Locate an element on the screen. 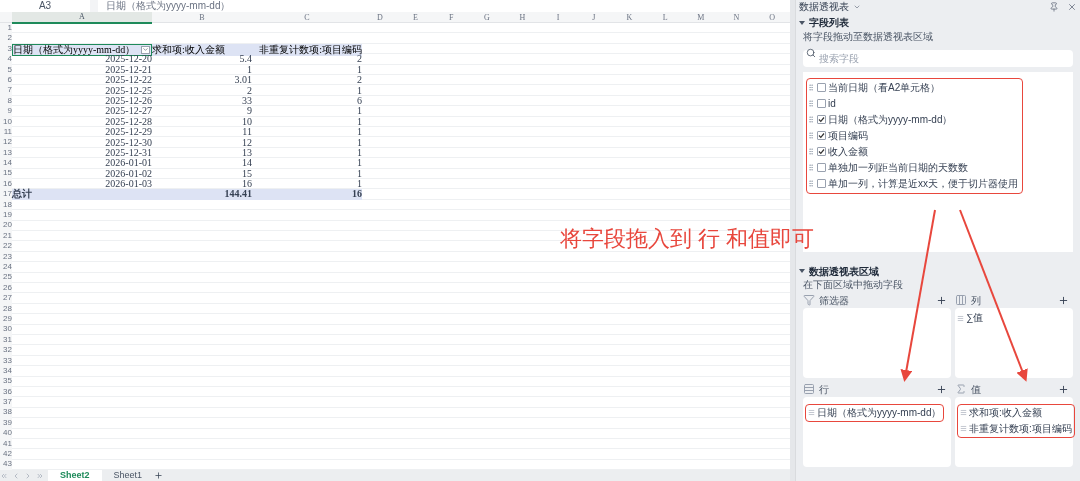 This screenshot has height=481, width=1080. column-header: N is located at coordinates (736, 18).